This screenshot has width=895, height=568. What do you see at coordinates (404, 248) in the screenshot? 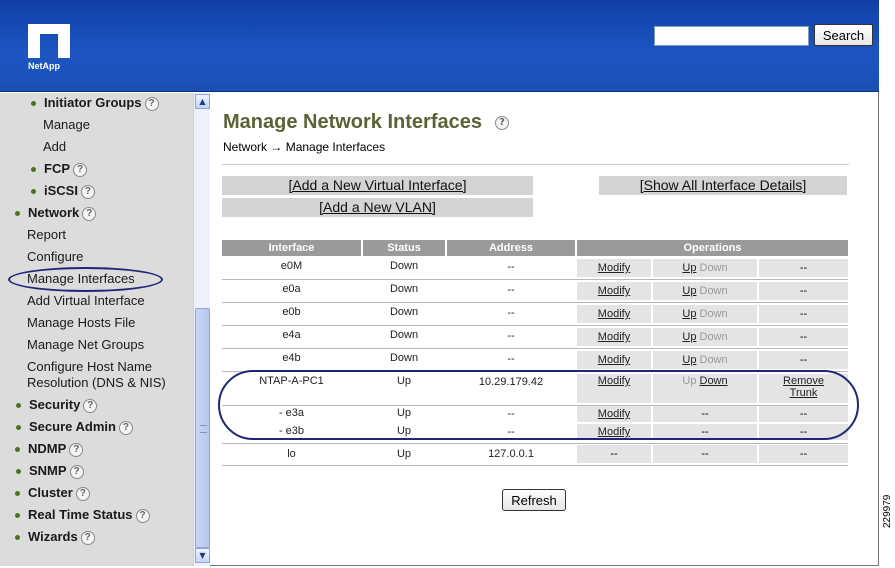
I see `col-header-status: Status` at bounding box center [404, 248].